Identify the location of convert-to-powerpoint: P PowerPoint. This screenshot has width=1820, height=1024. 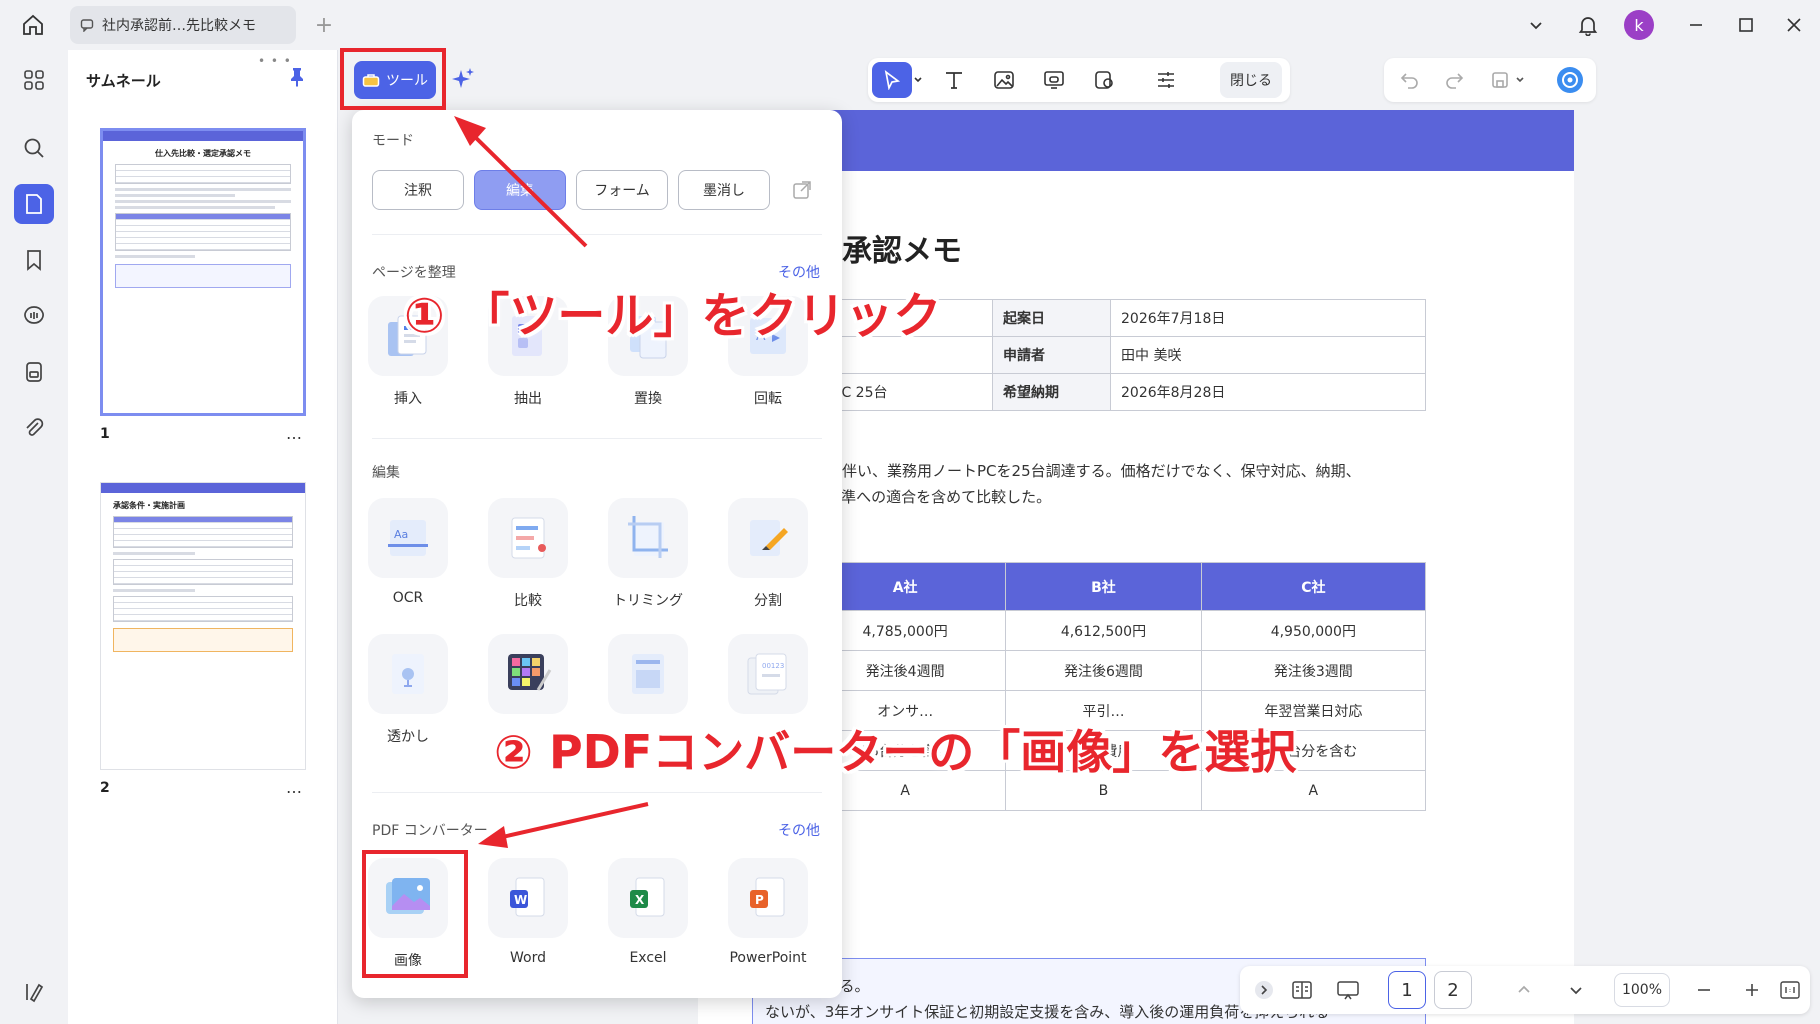
(768, 917).